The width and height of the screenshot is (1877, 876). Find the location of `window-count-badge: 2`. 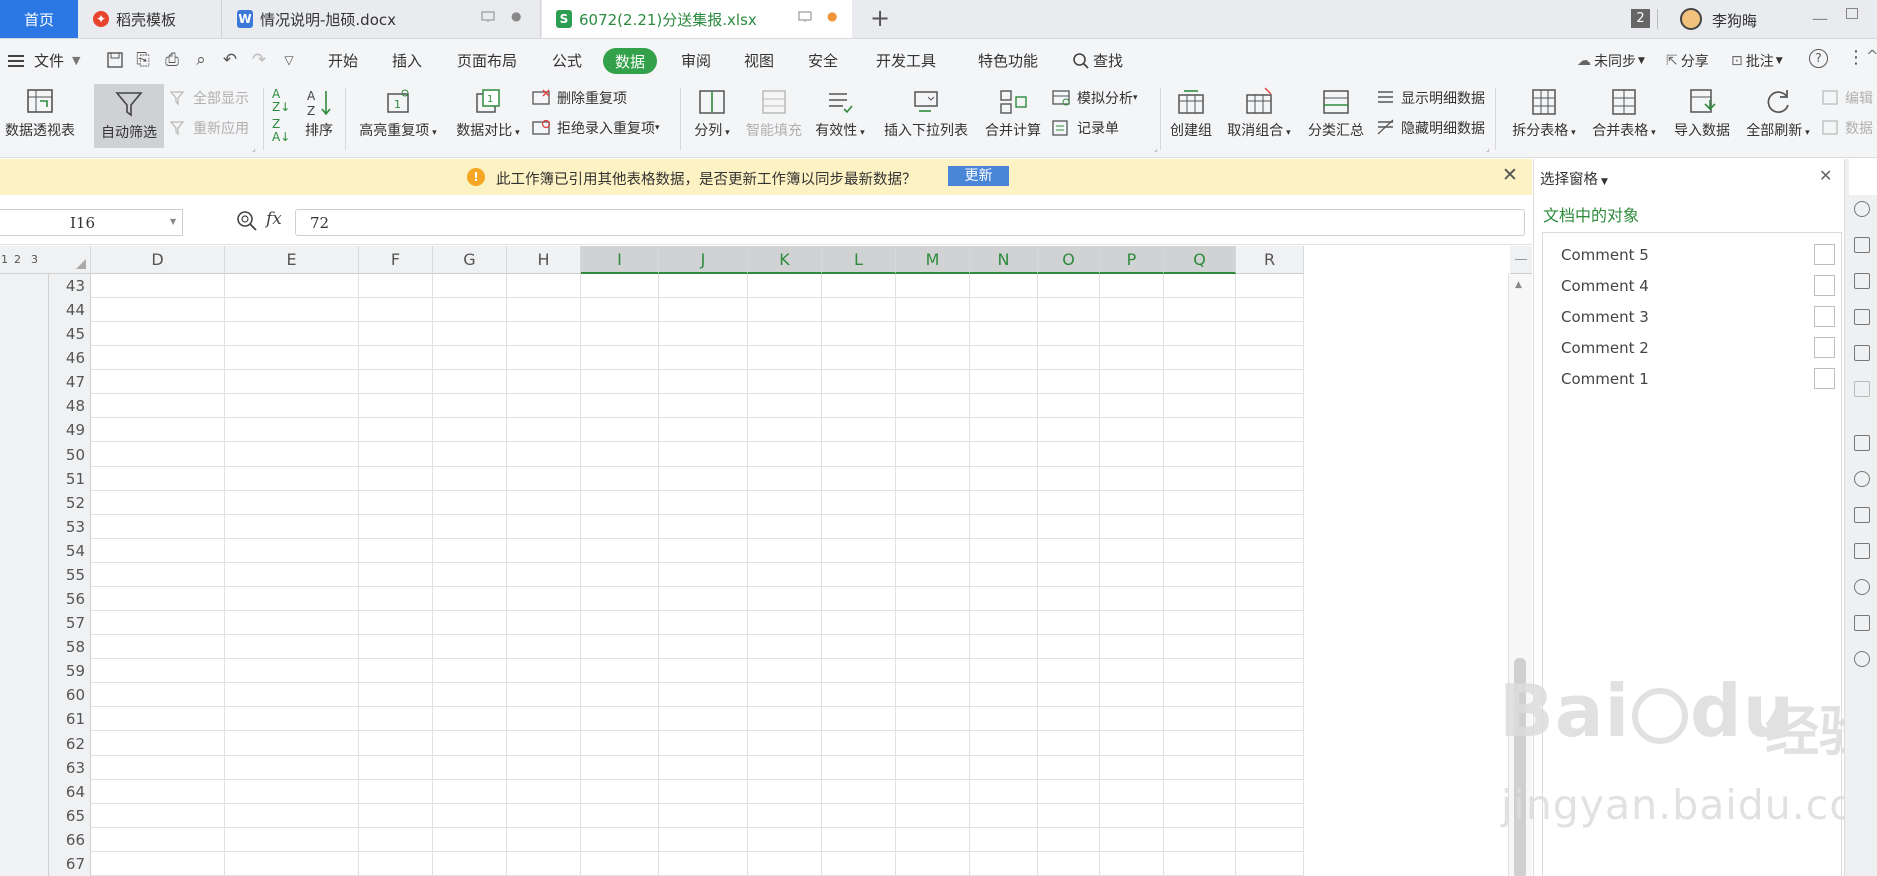

window-count-badge: 2 is located at coordinates (1640, 18).